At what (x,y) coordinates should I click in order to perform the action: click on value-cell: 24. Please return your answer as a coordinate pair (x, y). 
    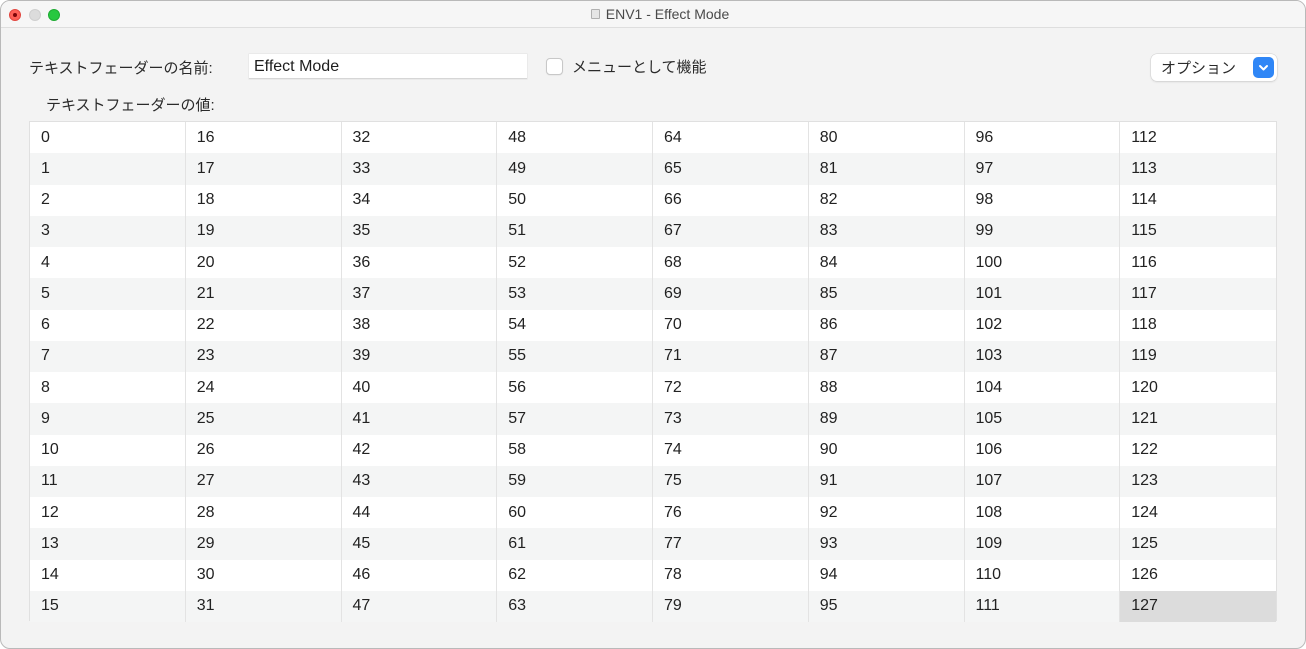
    Looking at the image, I should click on (264, 388).